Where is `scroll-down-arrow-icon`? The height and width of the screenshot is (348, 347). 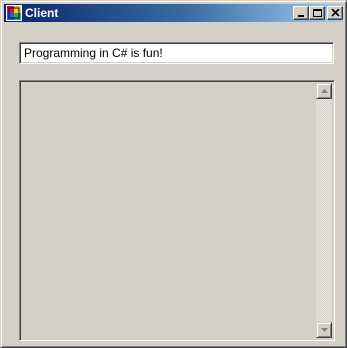 scroll-down-arrow-icon is located at coordinates (324, 330).